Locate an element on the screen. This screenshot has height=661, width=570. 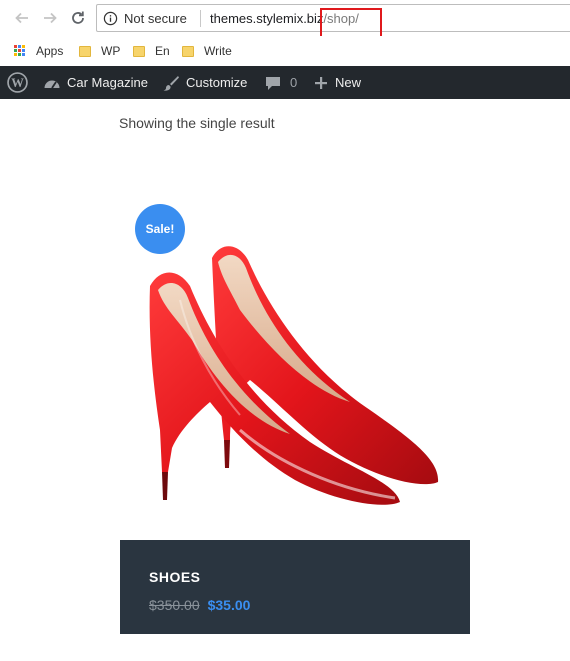
result-count: Showing the single result is located at coordinates (197, 123).